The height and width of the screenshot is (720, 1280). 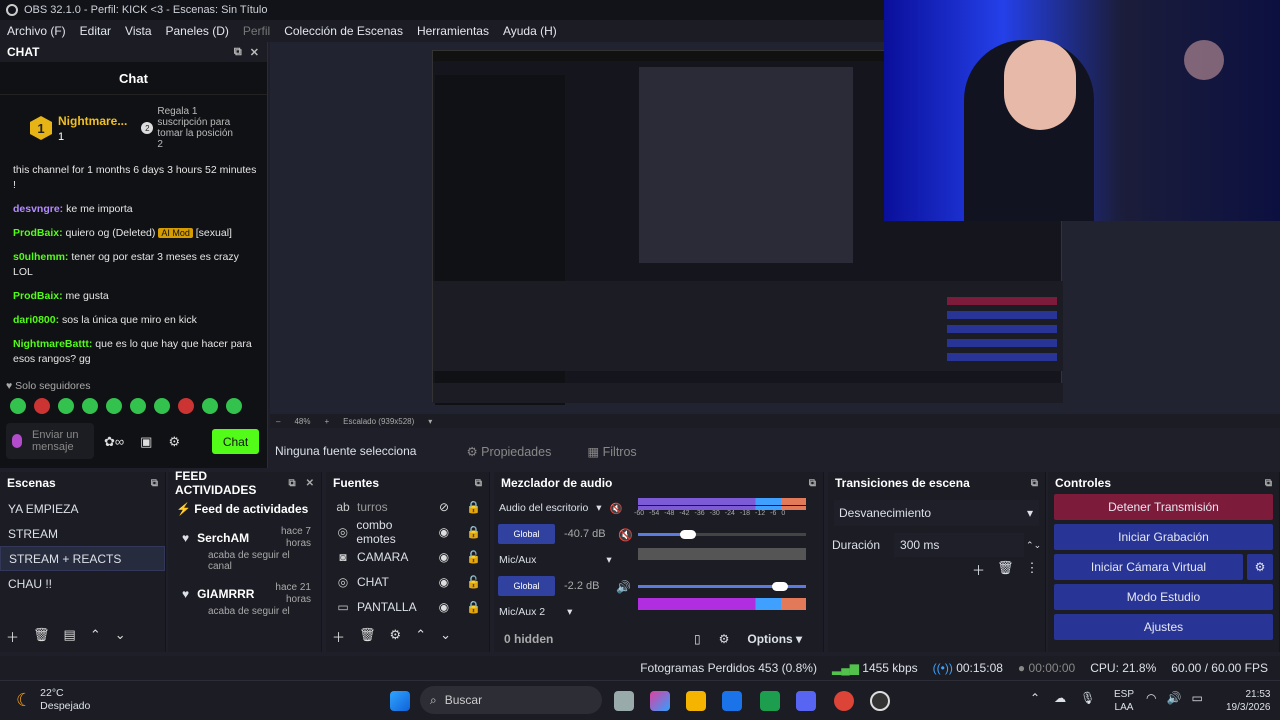 What do you see at coordinates (1087, 698) in the screenshot?
I see `mic-tray-icon: 🎙` at bounding box center [1087, 698].